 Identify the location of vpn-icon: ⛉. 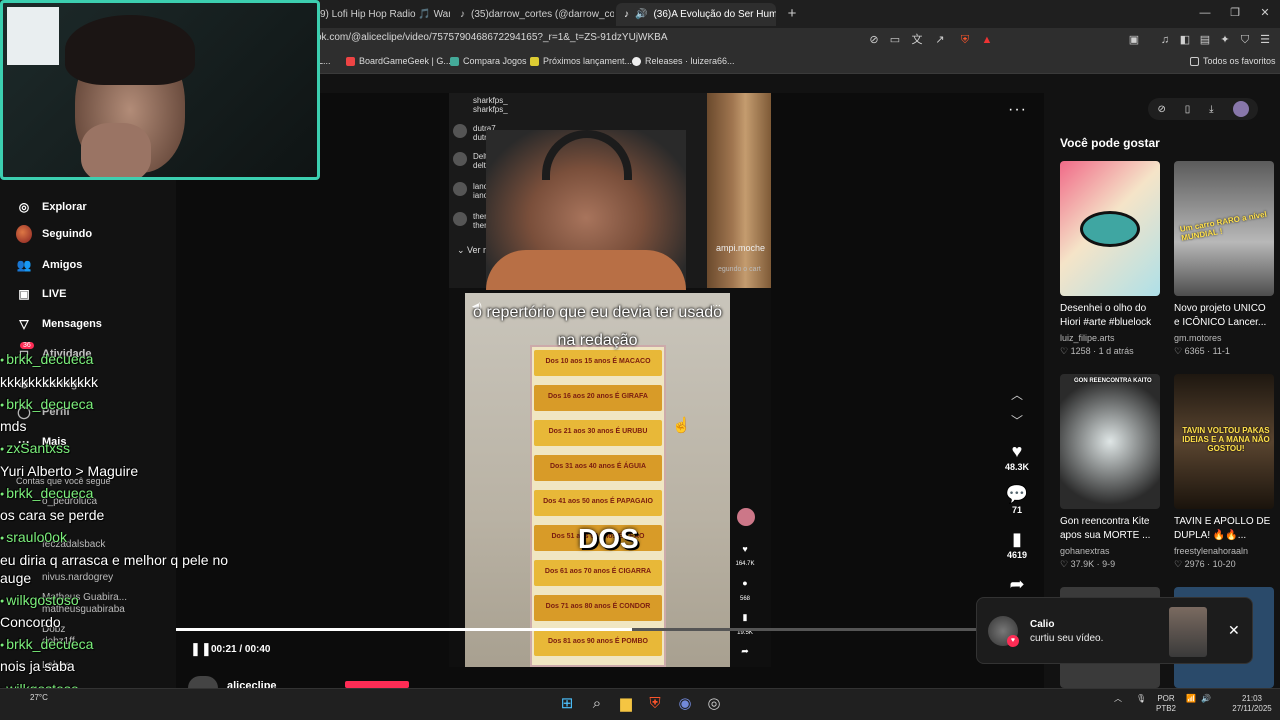
(1245, 40).